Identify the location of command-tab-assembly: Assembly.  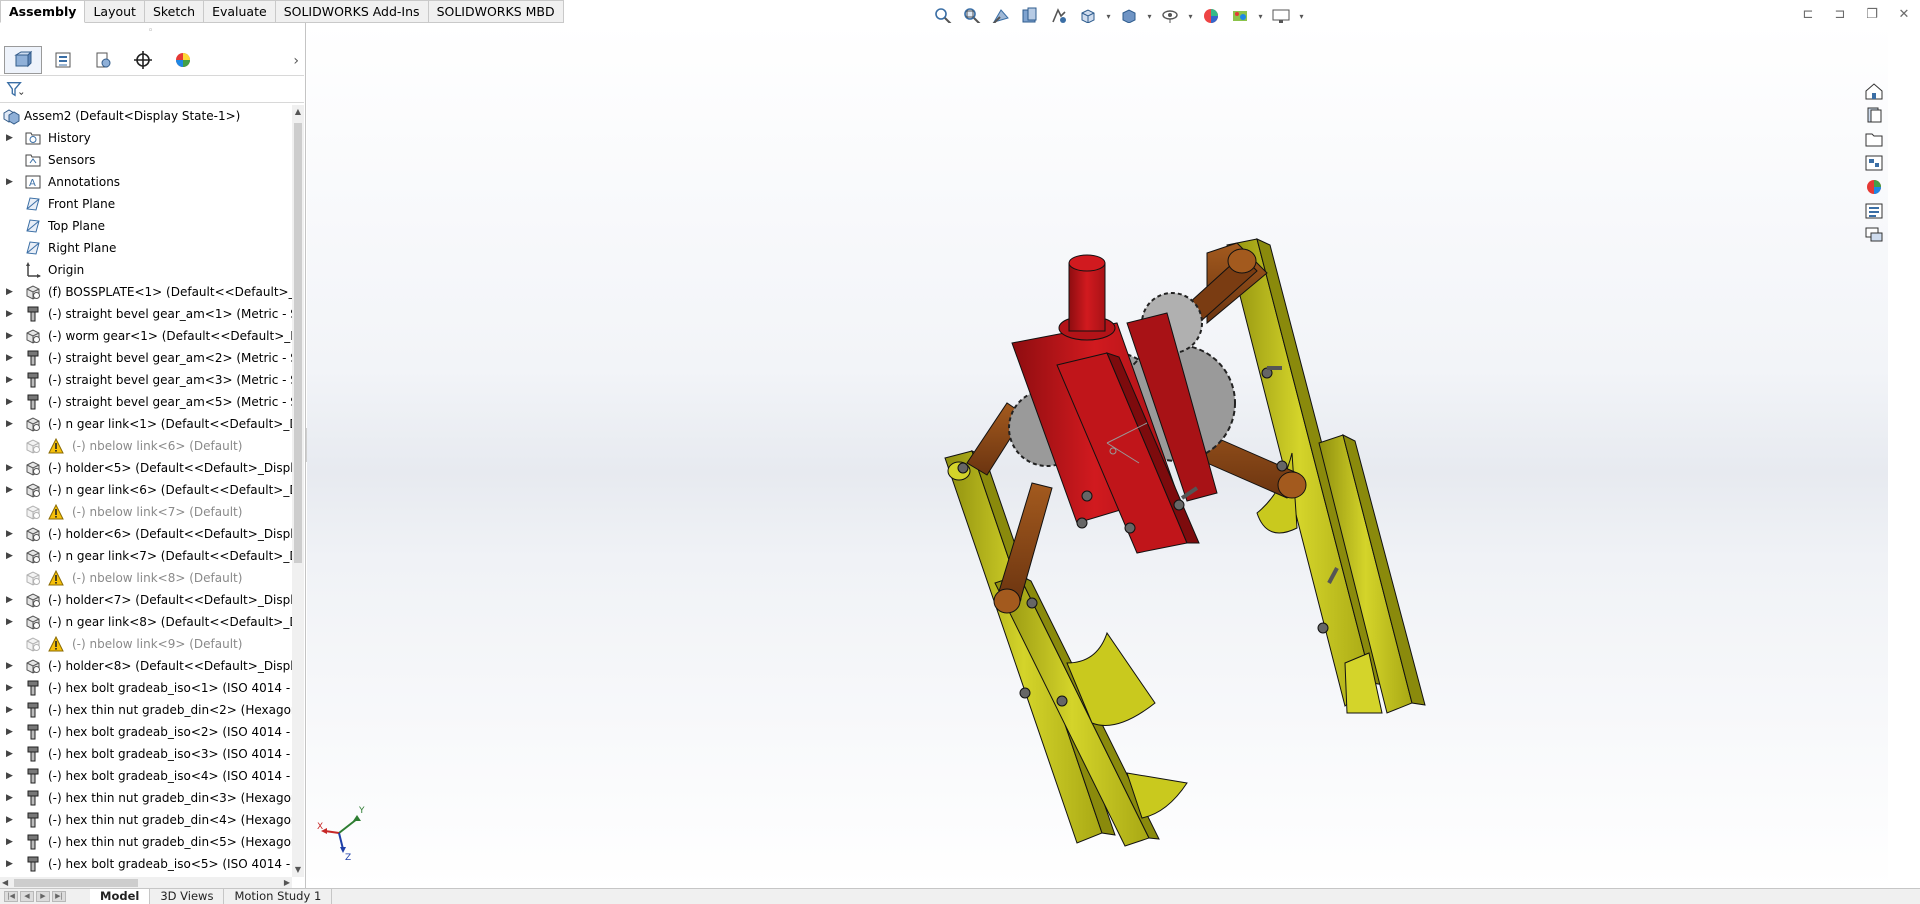
(43, 11).